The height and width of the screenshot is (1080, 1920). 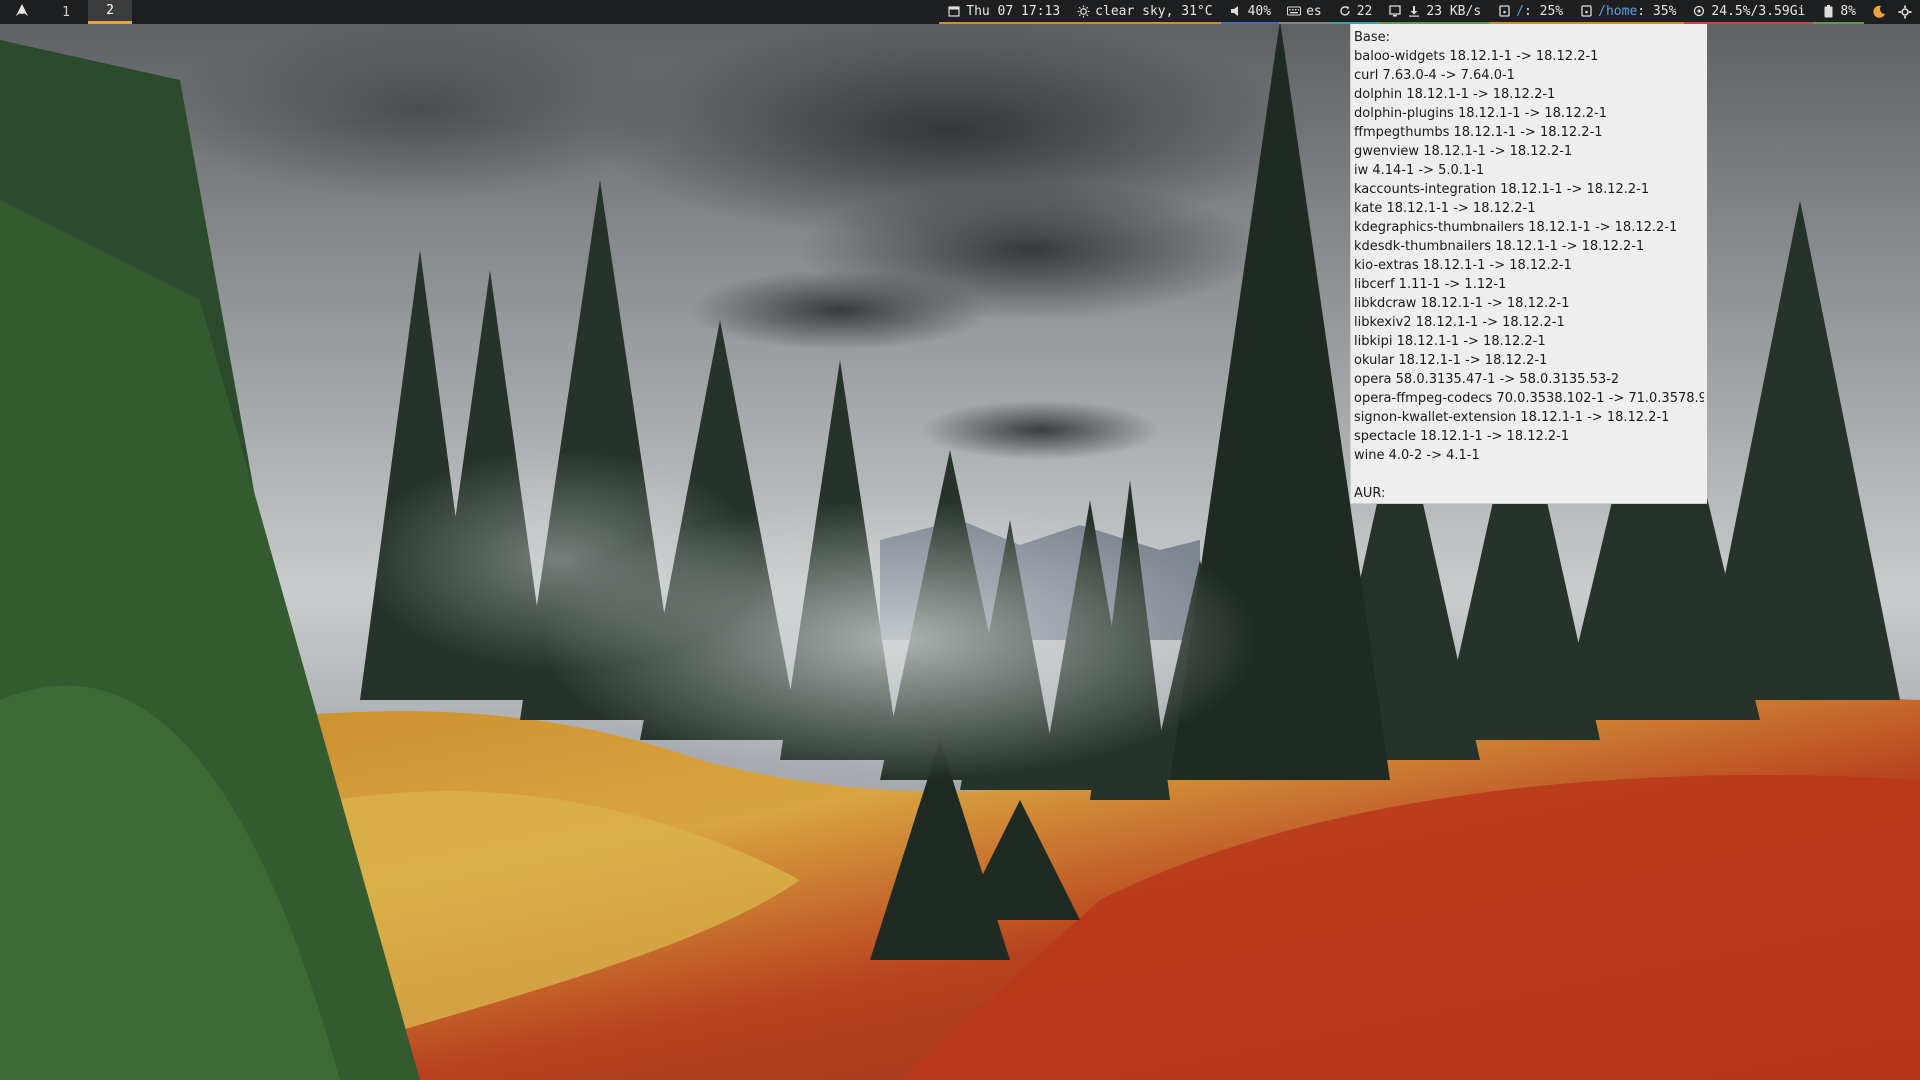 I want to click on arch-logo-icon, so click(x=22, y=12).